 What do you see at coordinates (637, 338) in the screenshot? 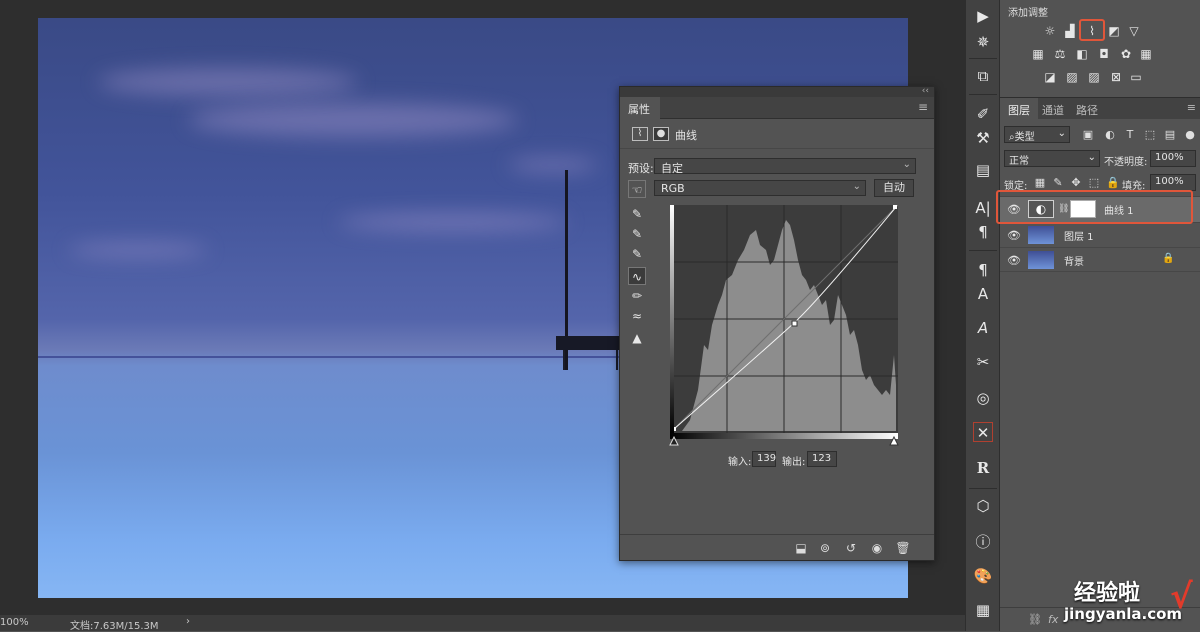
I see `clipping-warning-icon: ▲` at bounding box center [637, 338].